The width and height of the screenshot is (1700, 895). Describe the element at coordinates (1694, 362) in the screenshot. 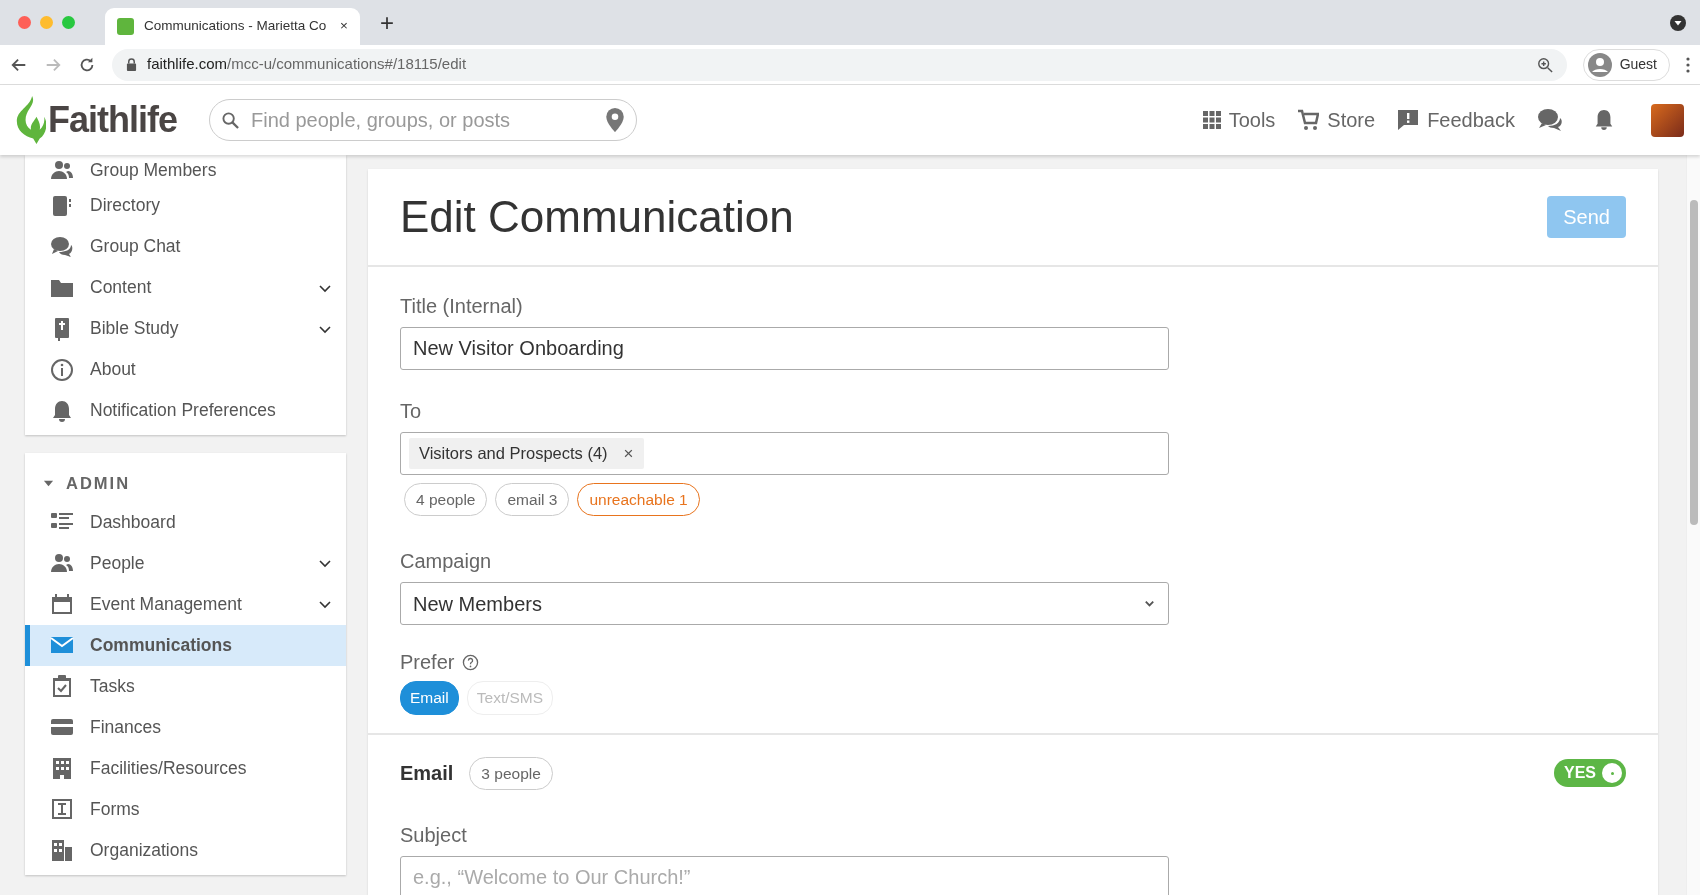

I see `scrollbar-thumb` at that location.